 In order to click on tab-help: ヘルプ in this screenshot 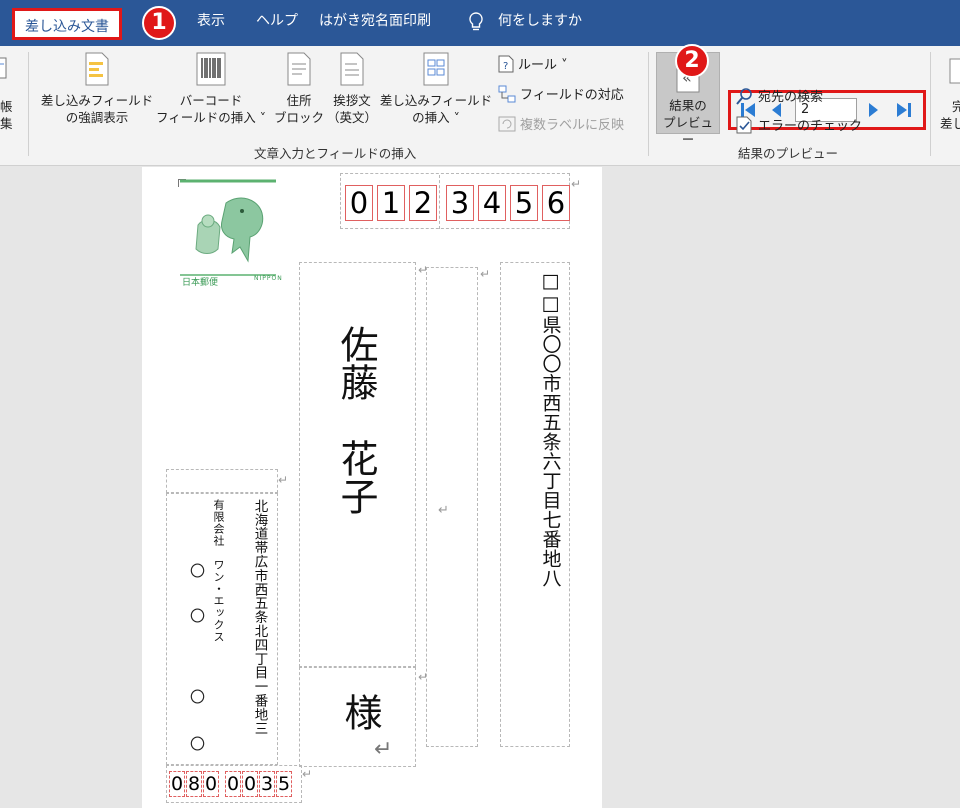, I will do `click(277, 20)`.